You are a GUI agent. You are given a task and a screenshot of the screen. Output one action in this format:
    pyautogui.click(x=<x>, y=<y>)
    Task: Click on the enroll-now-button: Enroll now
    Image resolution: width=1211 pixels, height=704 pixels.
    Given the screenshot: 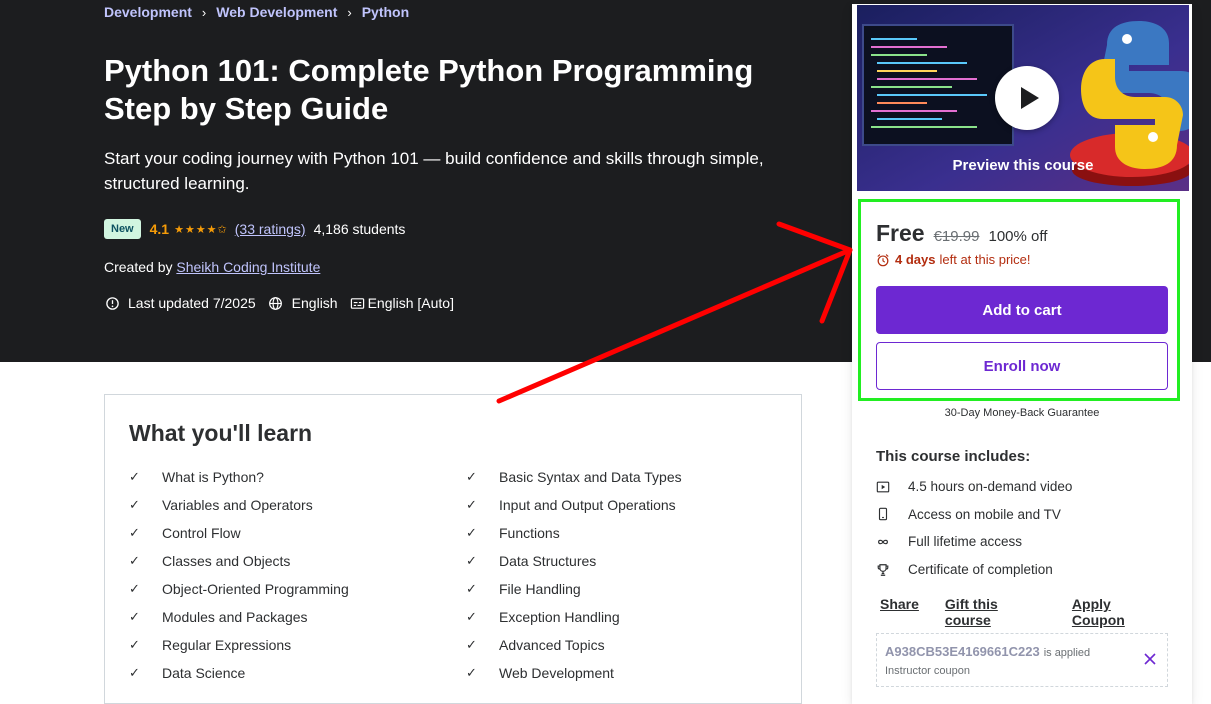 What is the action you would take?
    pyautogui.click(x=1022, y=366)
    